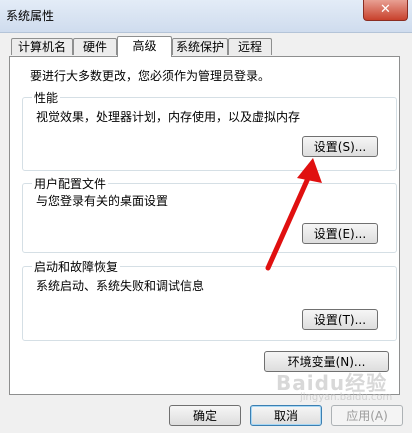  I want to click on title-bar: 系统属性 ✕, so click(206, 16).